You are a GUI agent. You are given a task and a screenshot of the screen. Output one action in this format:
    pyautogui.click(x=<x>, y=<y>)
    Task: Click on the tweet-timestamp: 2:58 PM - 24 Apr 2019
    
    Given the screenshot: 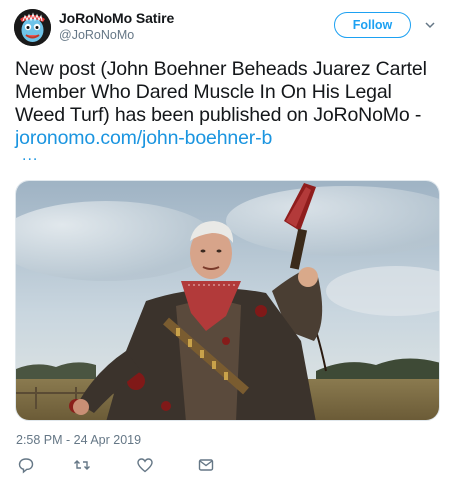 What is the action you would take?
    pyautogui.click(x=78, y=440)
    